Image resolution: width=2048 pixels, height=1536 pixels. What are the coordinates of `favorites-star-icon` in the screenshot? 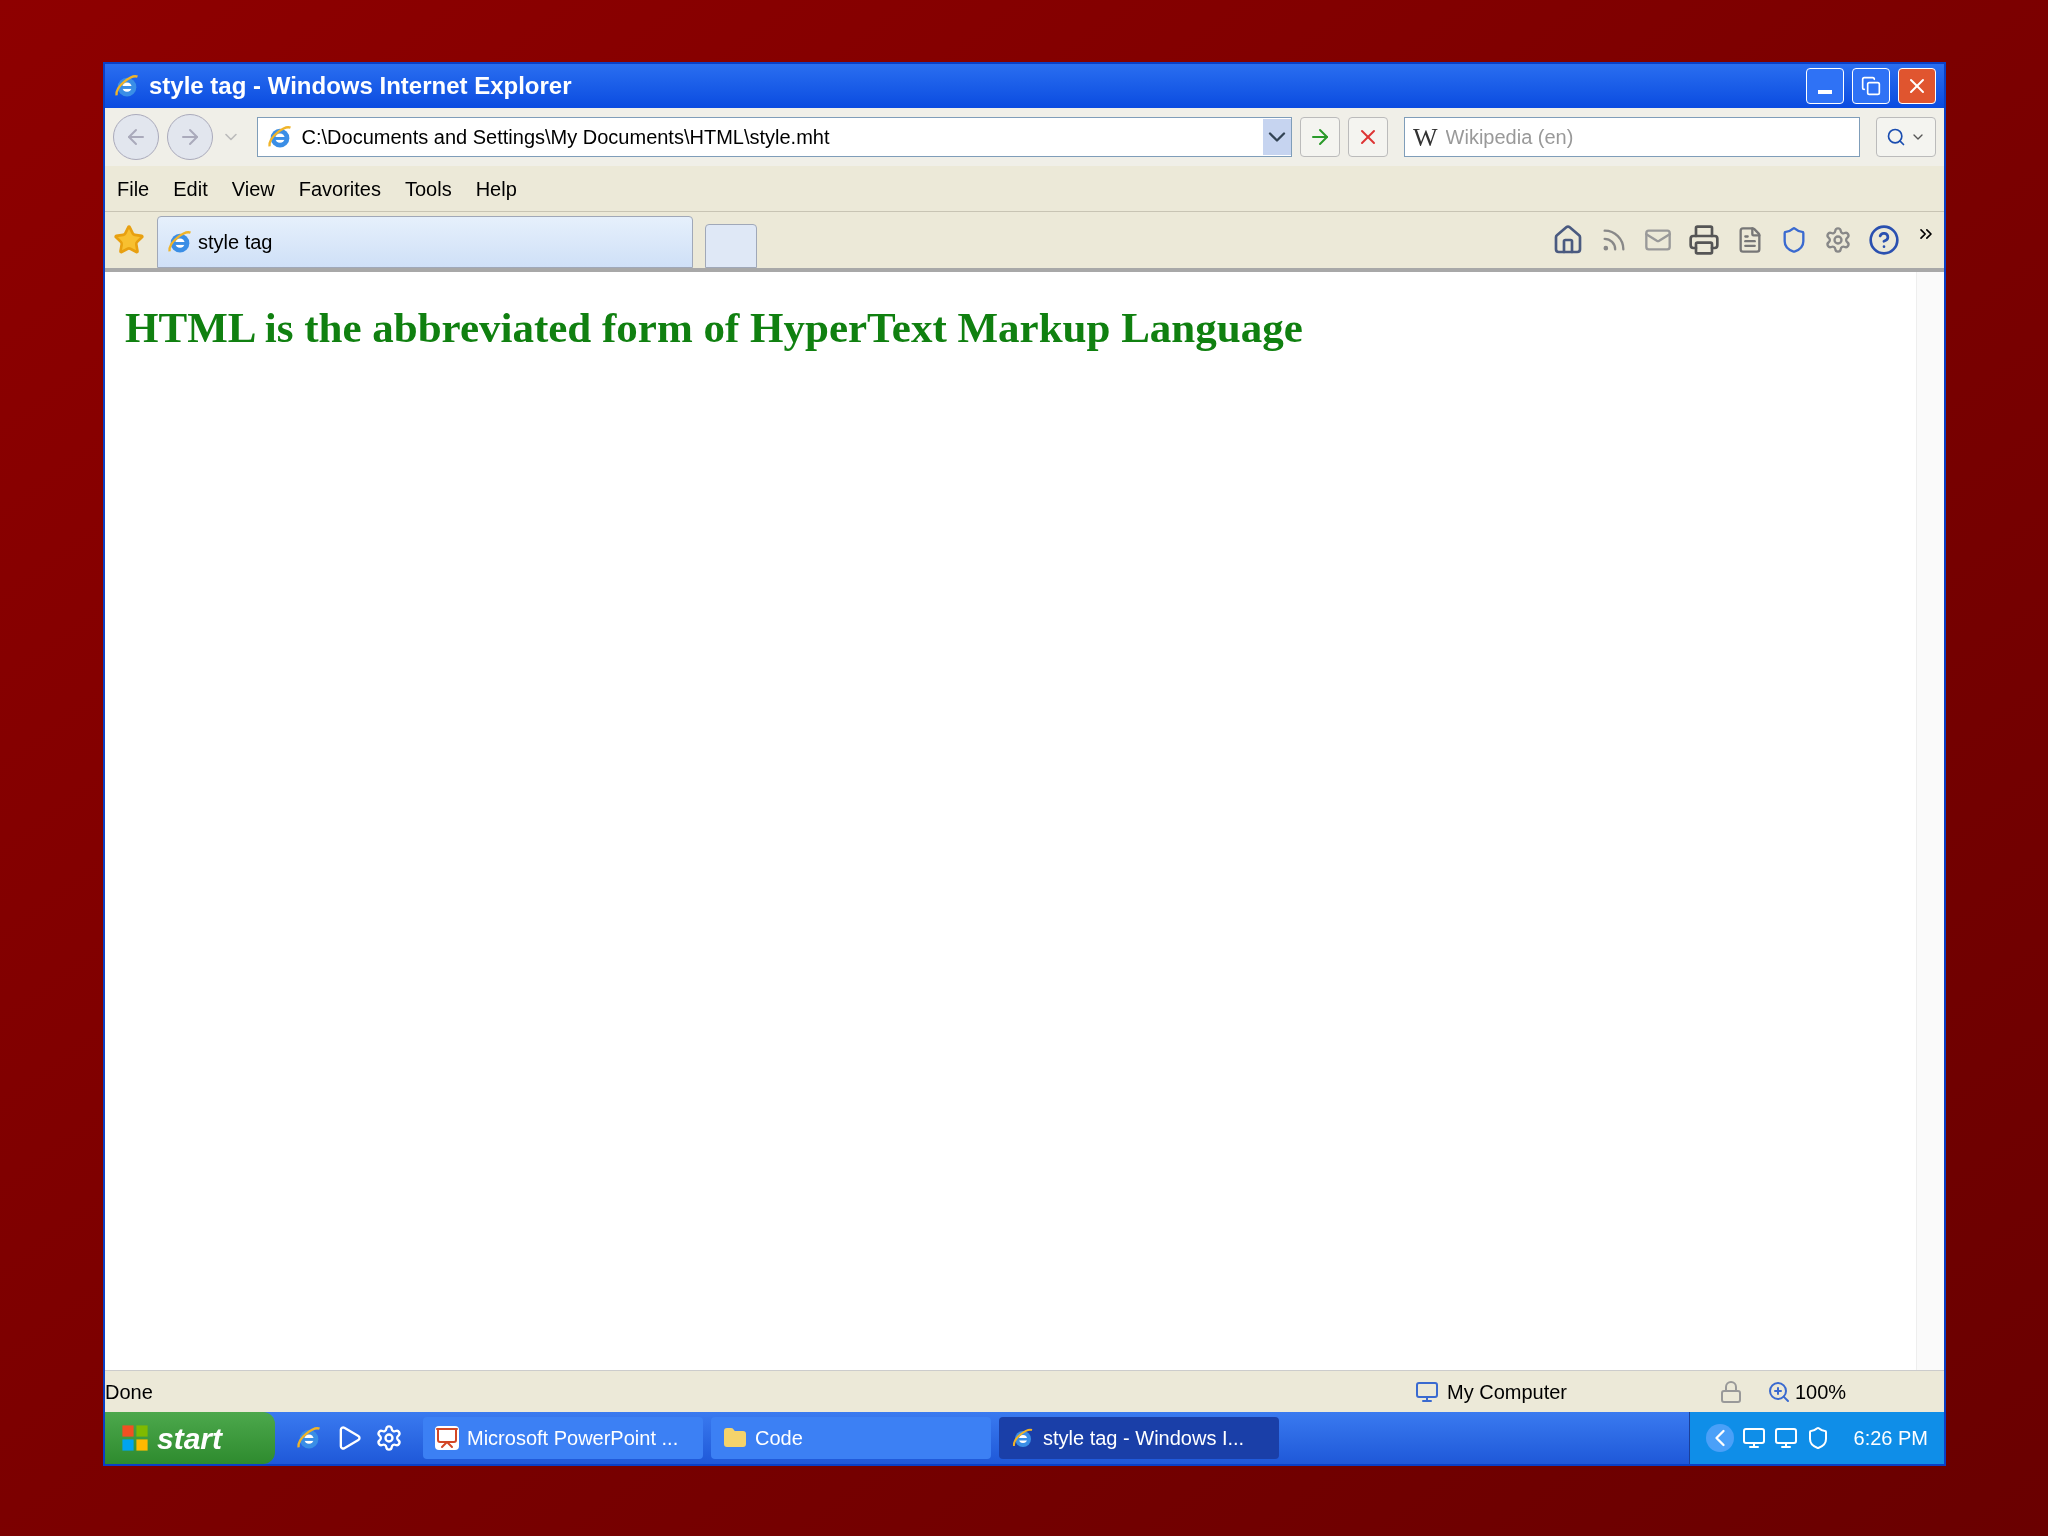 It's located at (129, 240).